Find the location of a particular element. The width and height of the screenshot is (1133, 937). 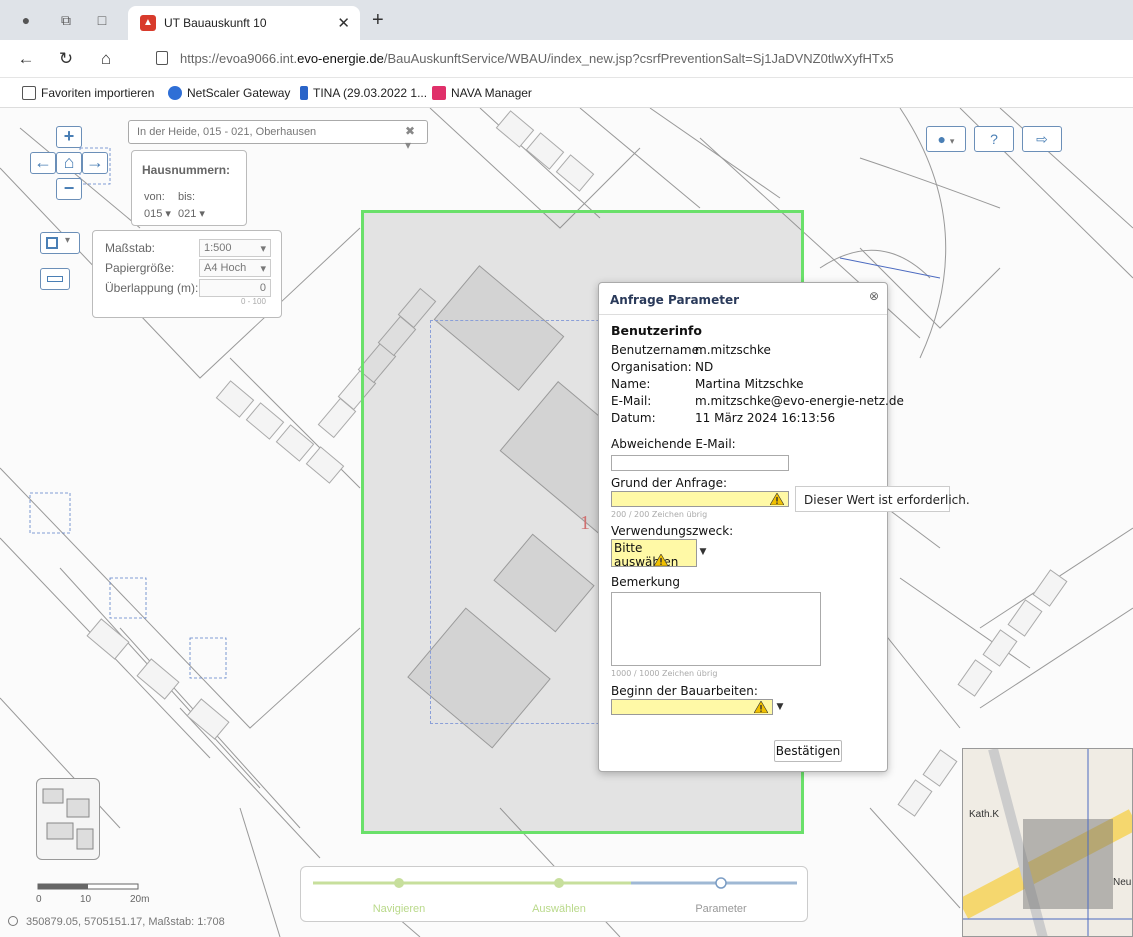

tina-icon is located at coordinates (304, 93).